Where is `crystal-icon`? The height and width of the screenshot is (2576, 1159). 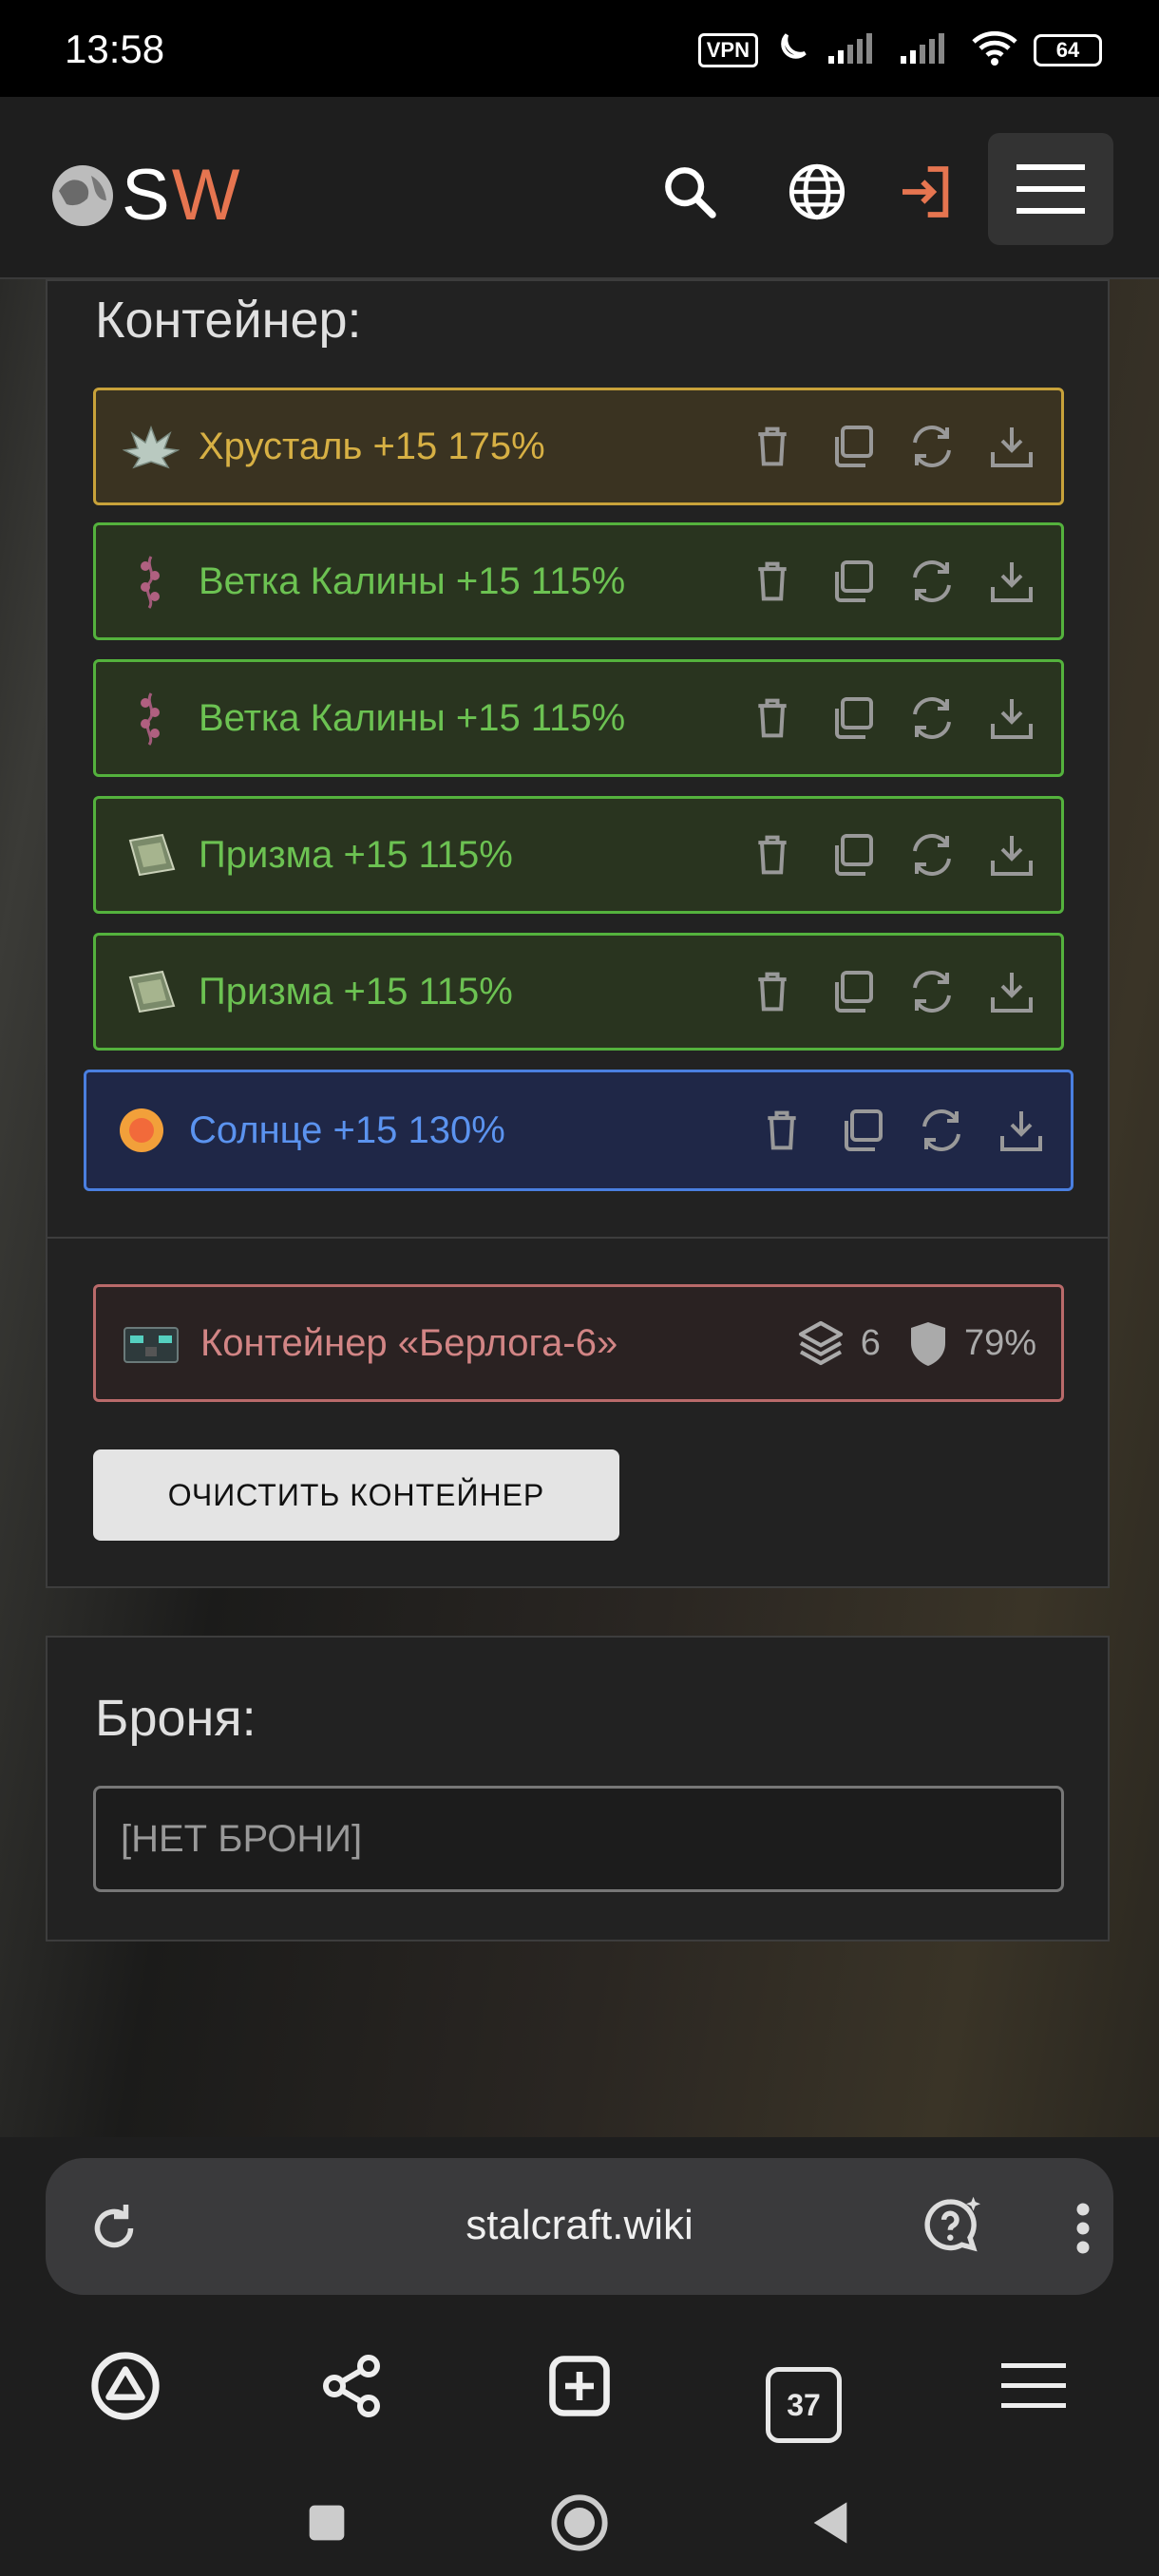 crystal-icon is located at coordinates (151, 446).